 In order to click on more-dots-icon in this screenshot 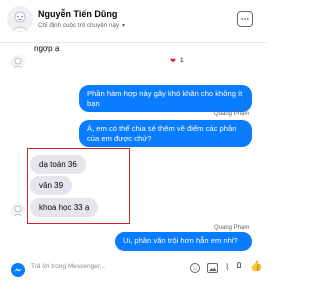, I will do `click(245, 19)`.